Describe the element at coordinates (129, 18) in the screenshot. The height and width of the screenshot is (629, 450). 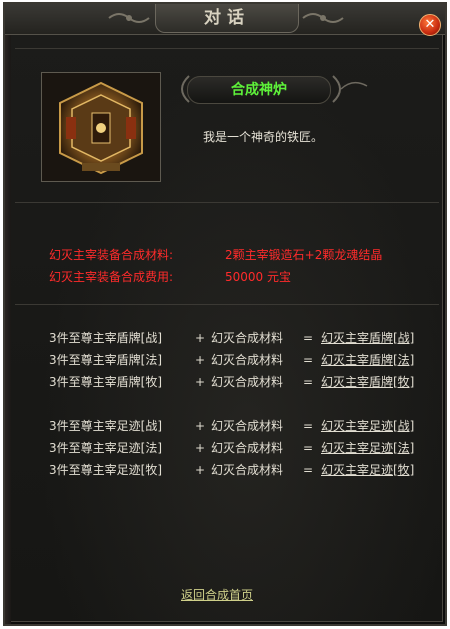
I see `title-ornament-left-icon` at that location.